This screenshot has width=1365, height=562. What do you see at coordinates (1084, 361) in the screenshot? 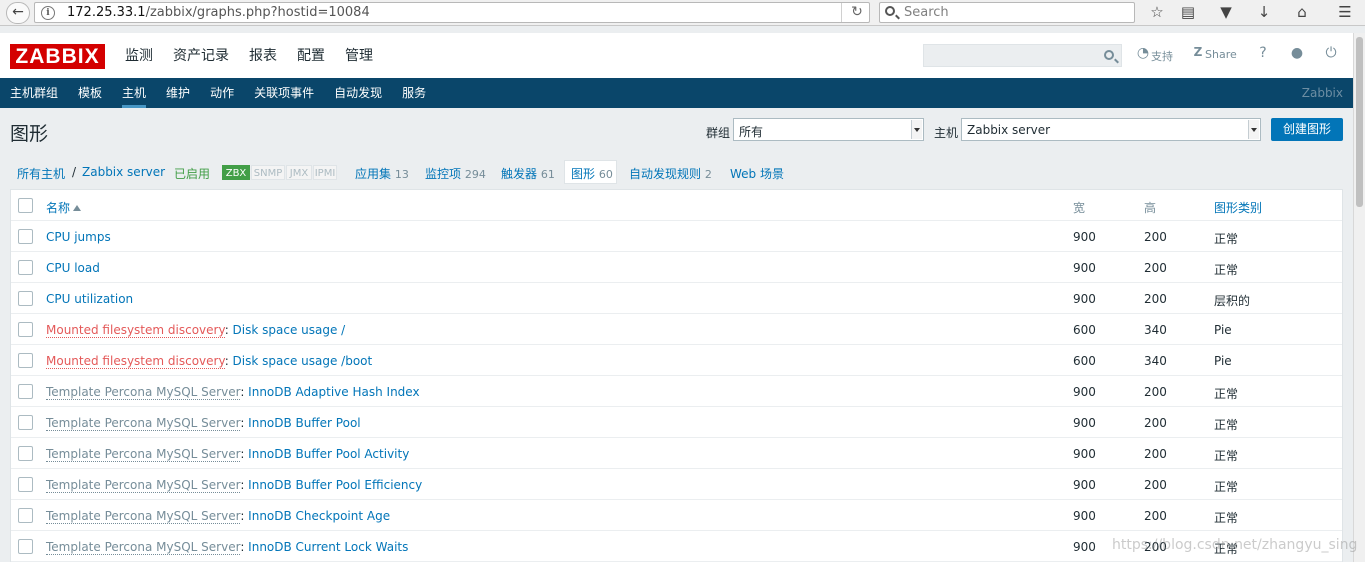
I see `graph-width-cell: 600` at bounding box center [1084, 361].